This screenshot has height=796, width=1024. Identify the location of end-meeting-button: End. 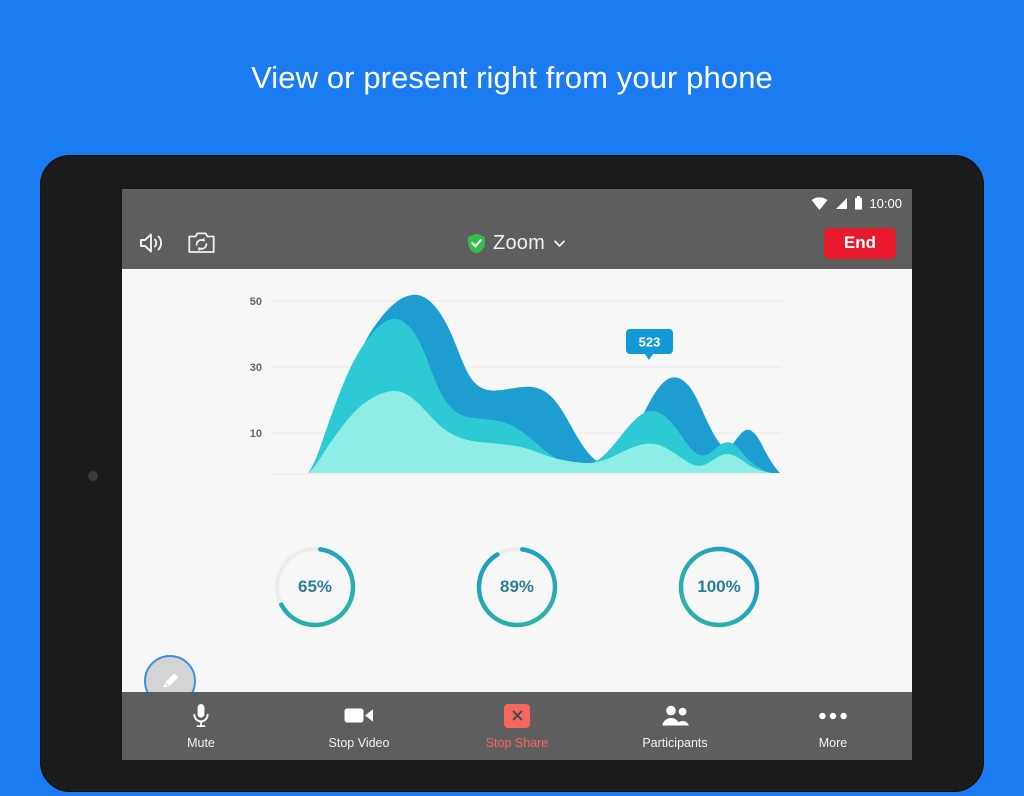
(859, 243).